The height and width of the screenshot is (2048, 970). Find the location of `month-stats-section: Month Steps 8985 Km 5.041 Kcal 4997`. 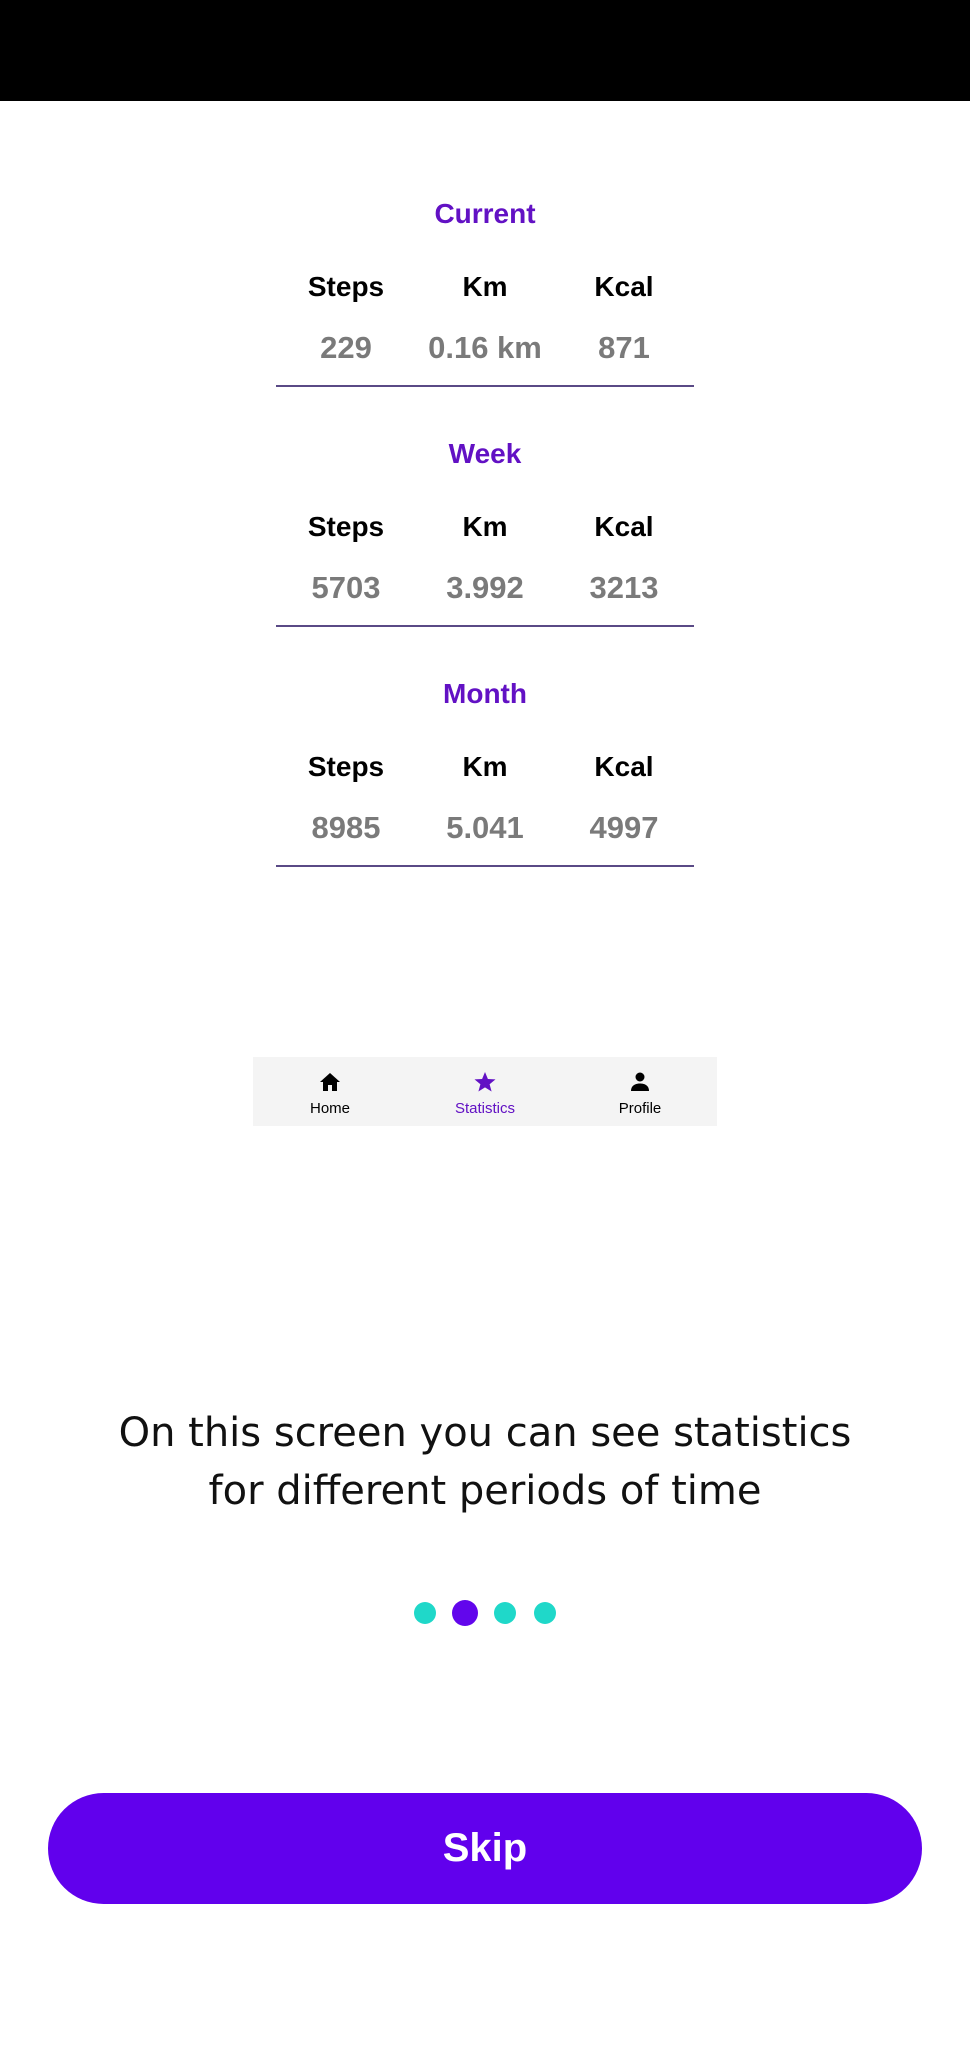

month-stats-section: Month Steps 8985 Km 5.041 Kcal 4997 is located at coordinates (485, 773).